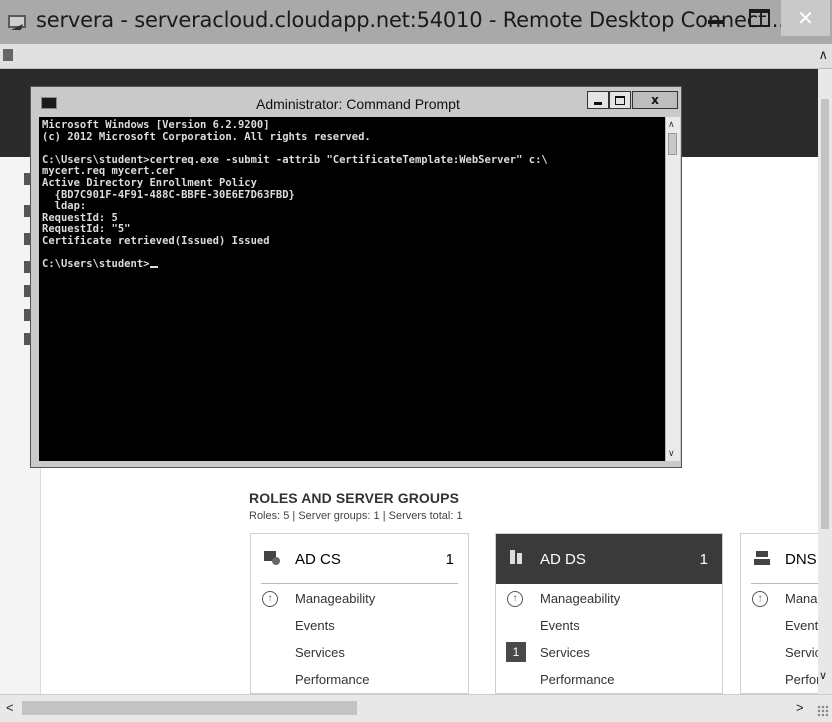 Image resolution: width=832 pixels, height=722 pixels. What do you see at coordinates (64, 206) in the screenshot?
I see `console-line: ldap:` at bounding box center [64, 206].